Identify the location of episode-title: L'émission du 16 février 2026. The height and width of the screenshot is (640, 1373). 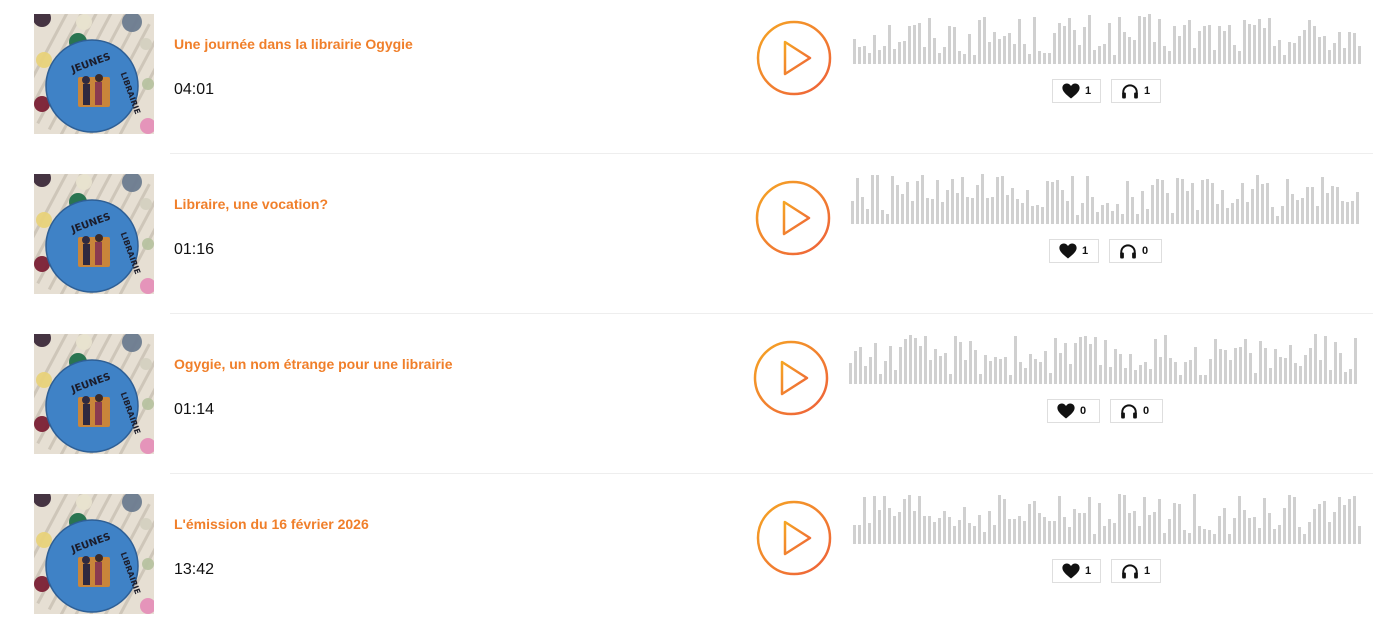
(271, 524).